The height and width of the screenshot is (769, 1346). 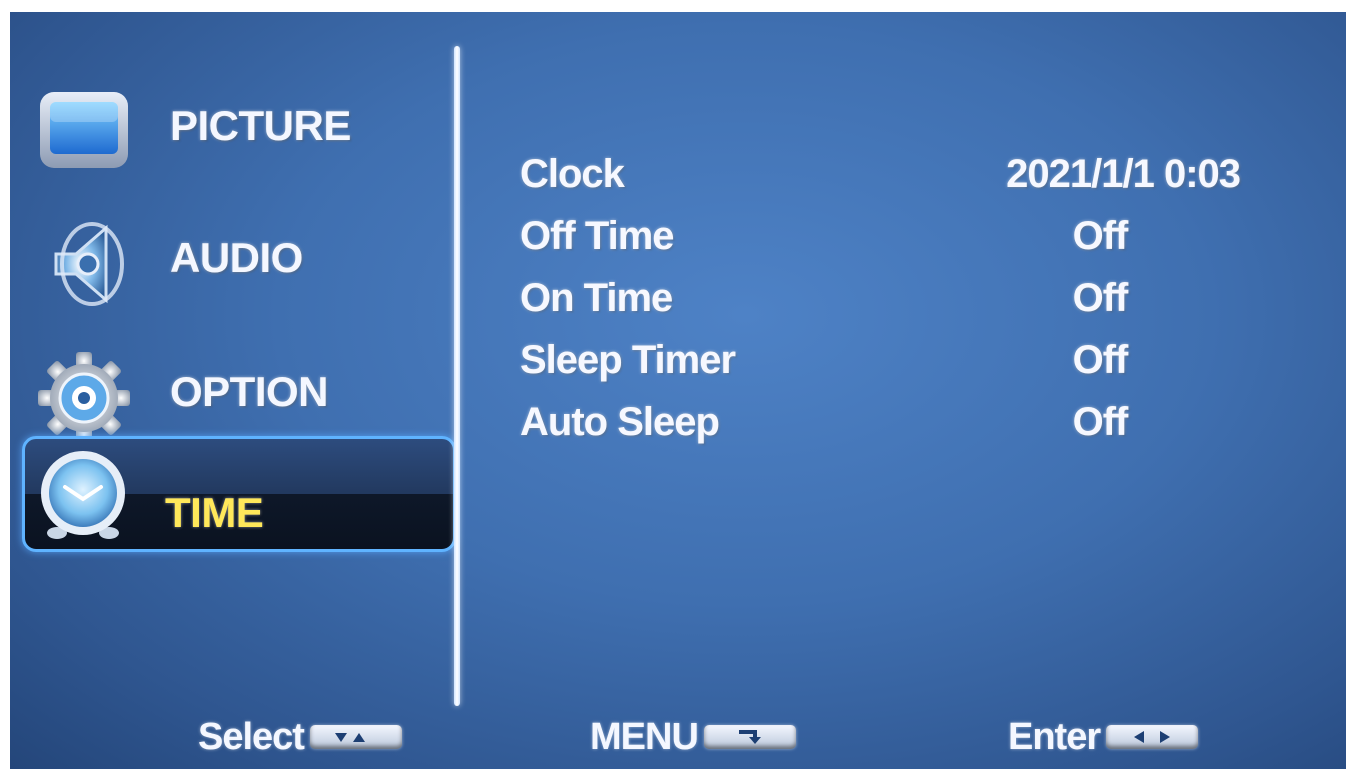 What do you see at coordinates (1123, 174) in the screenshot?
I see `setting-value: 2021/1/1 0:03` at bounding box center [1123, 174].